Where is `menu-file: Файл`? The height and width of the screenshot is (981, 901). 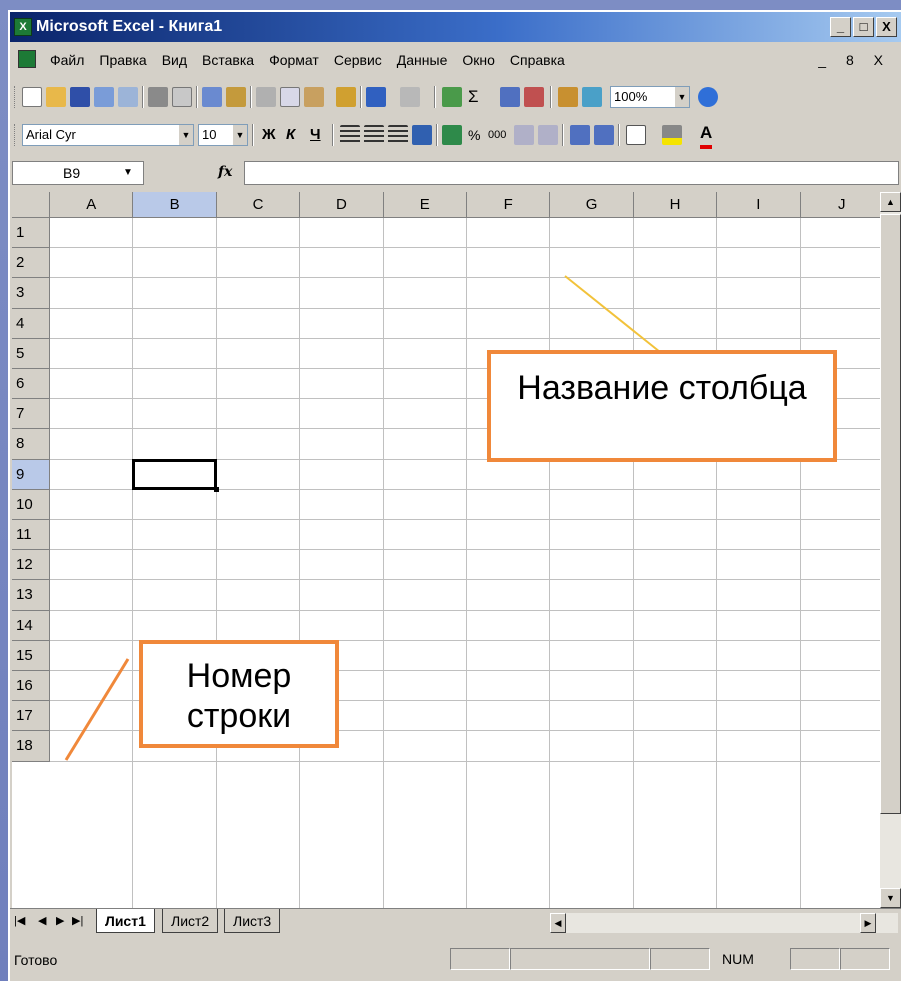
menu-file: Файл is located at coordinates (67, 60).